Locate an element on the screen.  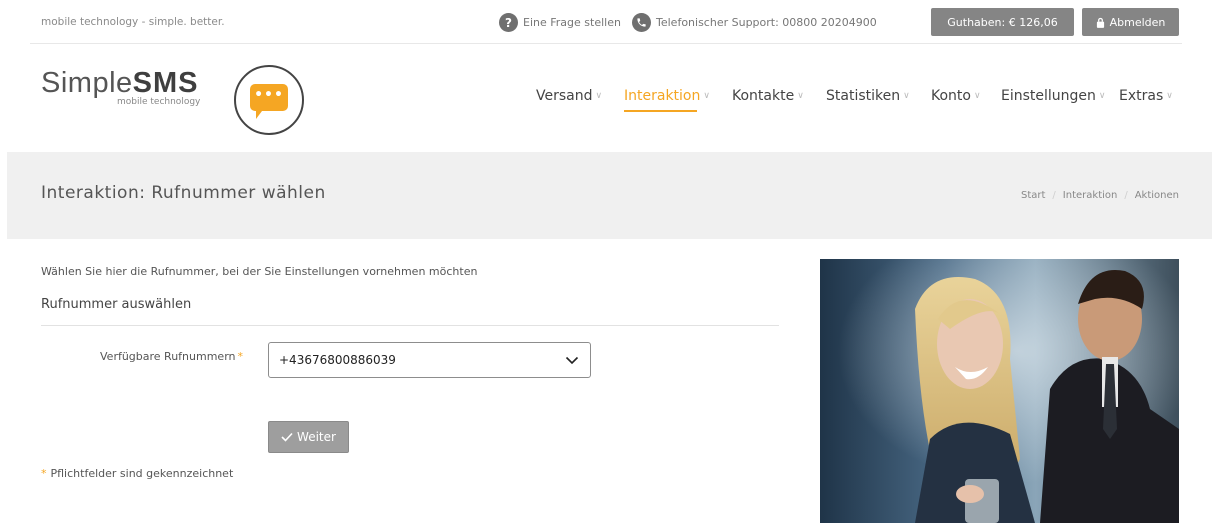
hero-photo is located at coordinates (999, 391).